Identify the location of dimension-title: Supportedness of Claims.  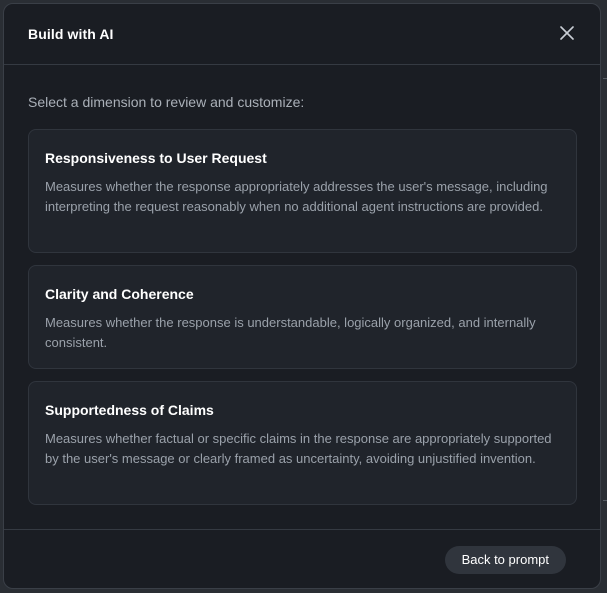
(129, 410).